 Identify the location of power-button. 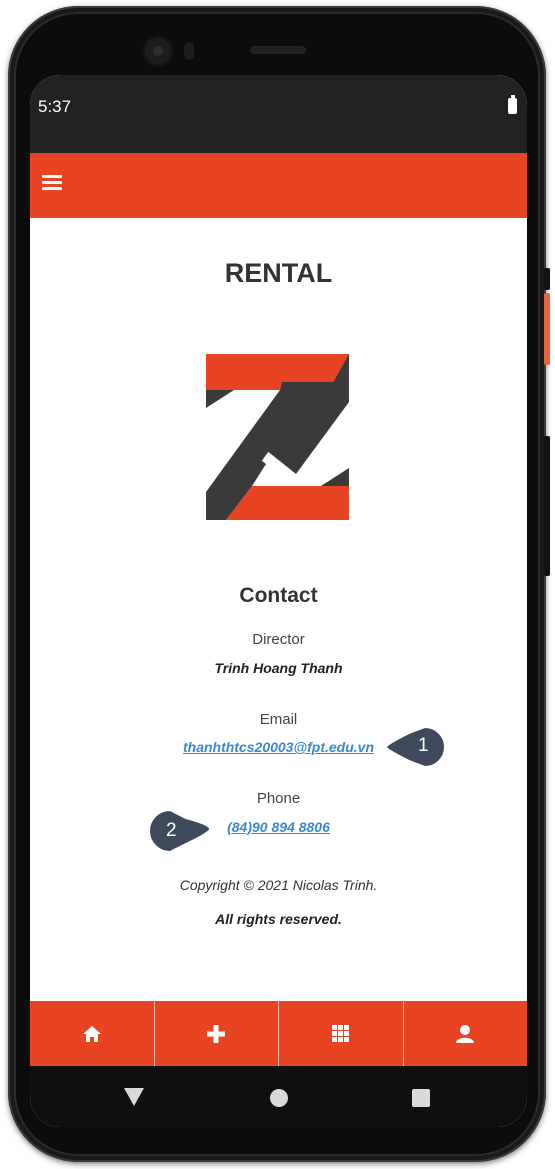
(547, 279).